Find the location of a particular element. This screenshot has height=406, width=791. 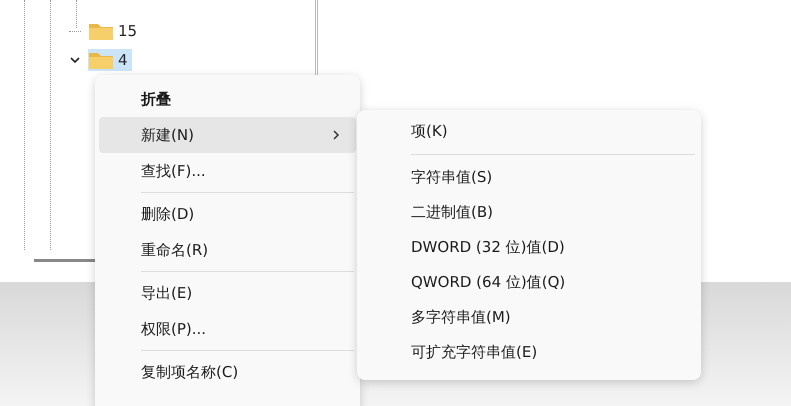

menu-item: 新建(N) is located at coordinates (227, 135).